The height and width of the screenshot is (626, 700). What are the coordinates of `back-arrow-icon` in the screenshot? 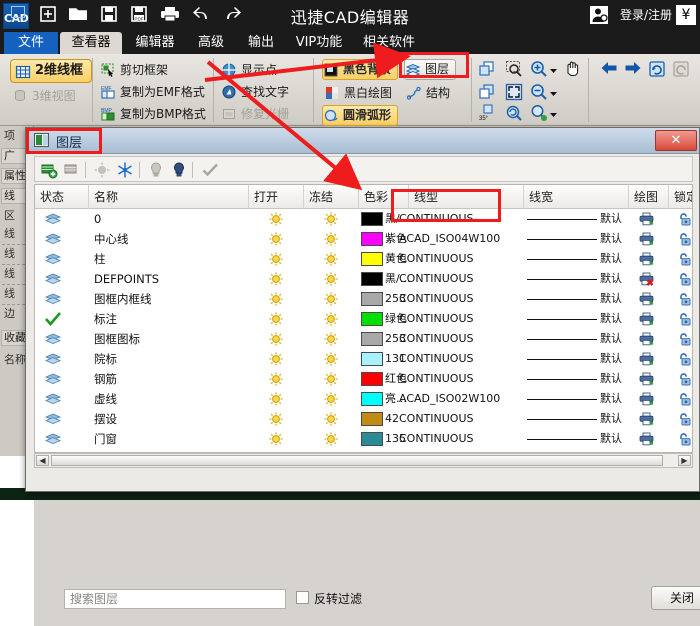 It's located at (609, 69).